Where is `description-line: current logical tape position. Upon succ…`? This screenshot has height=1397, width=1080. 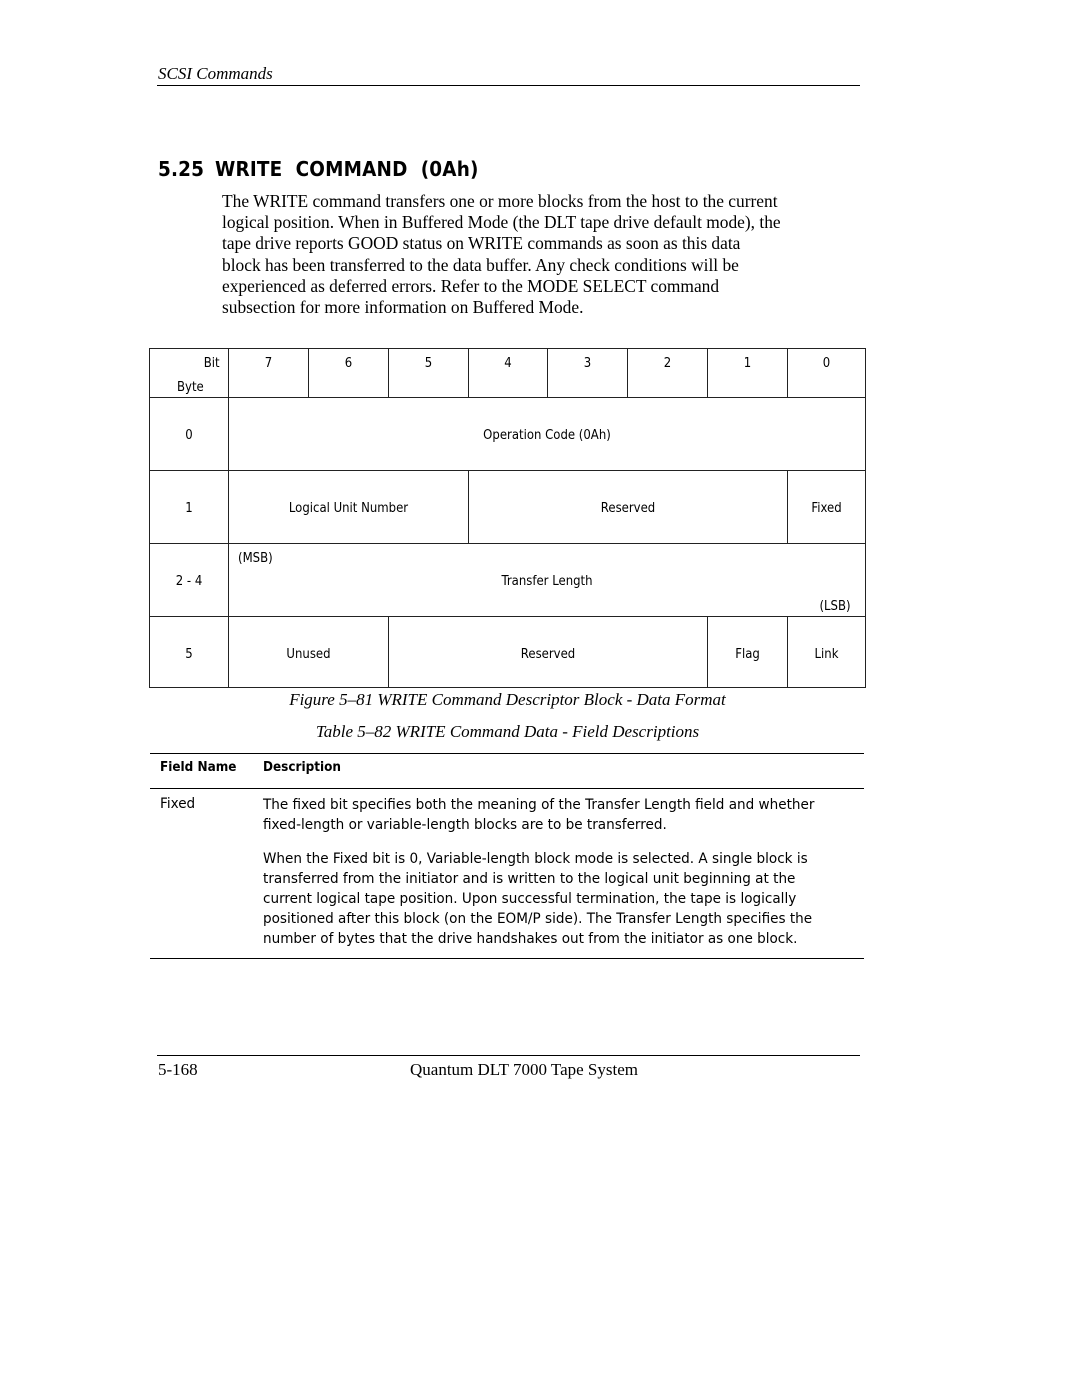 description-line: current logical tape position. Upon succ… is located at coordinates (530, 898).